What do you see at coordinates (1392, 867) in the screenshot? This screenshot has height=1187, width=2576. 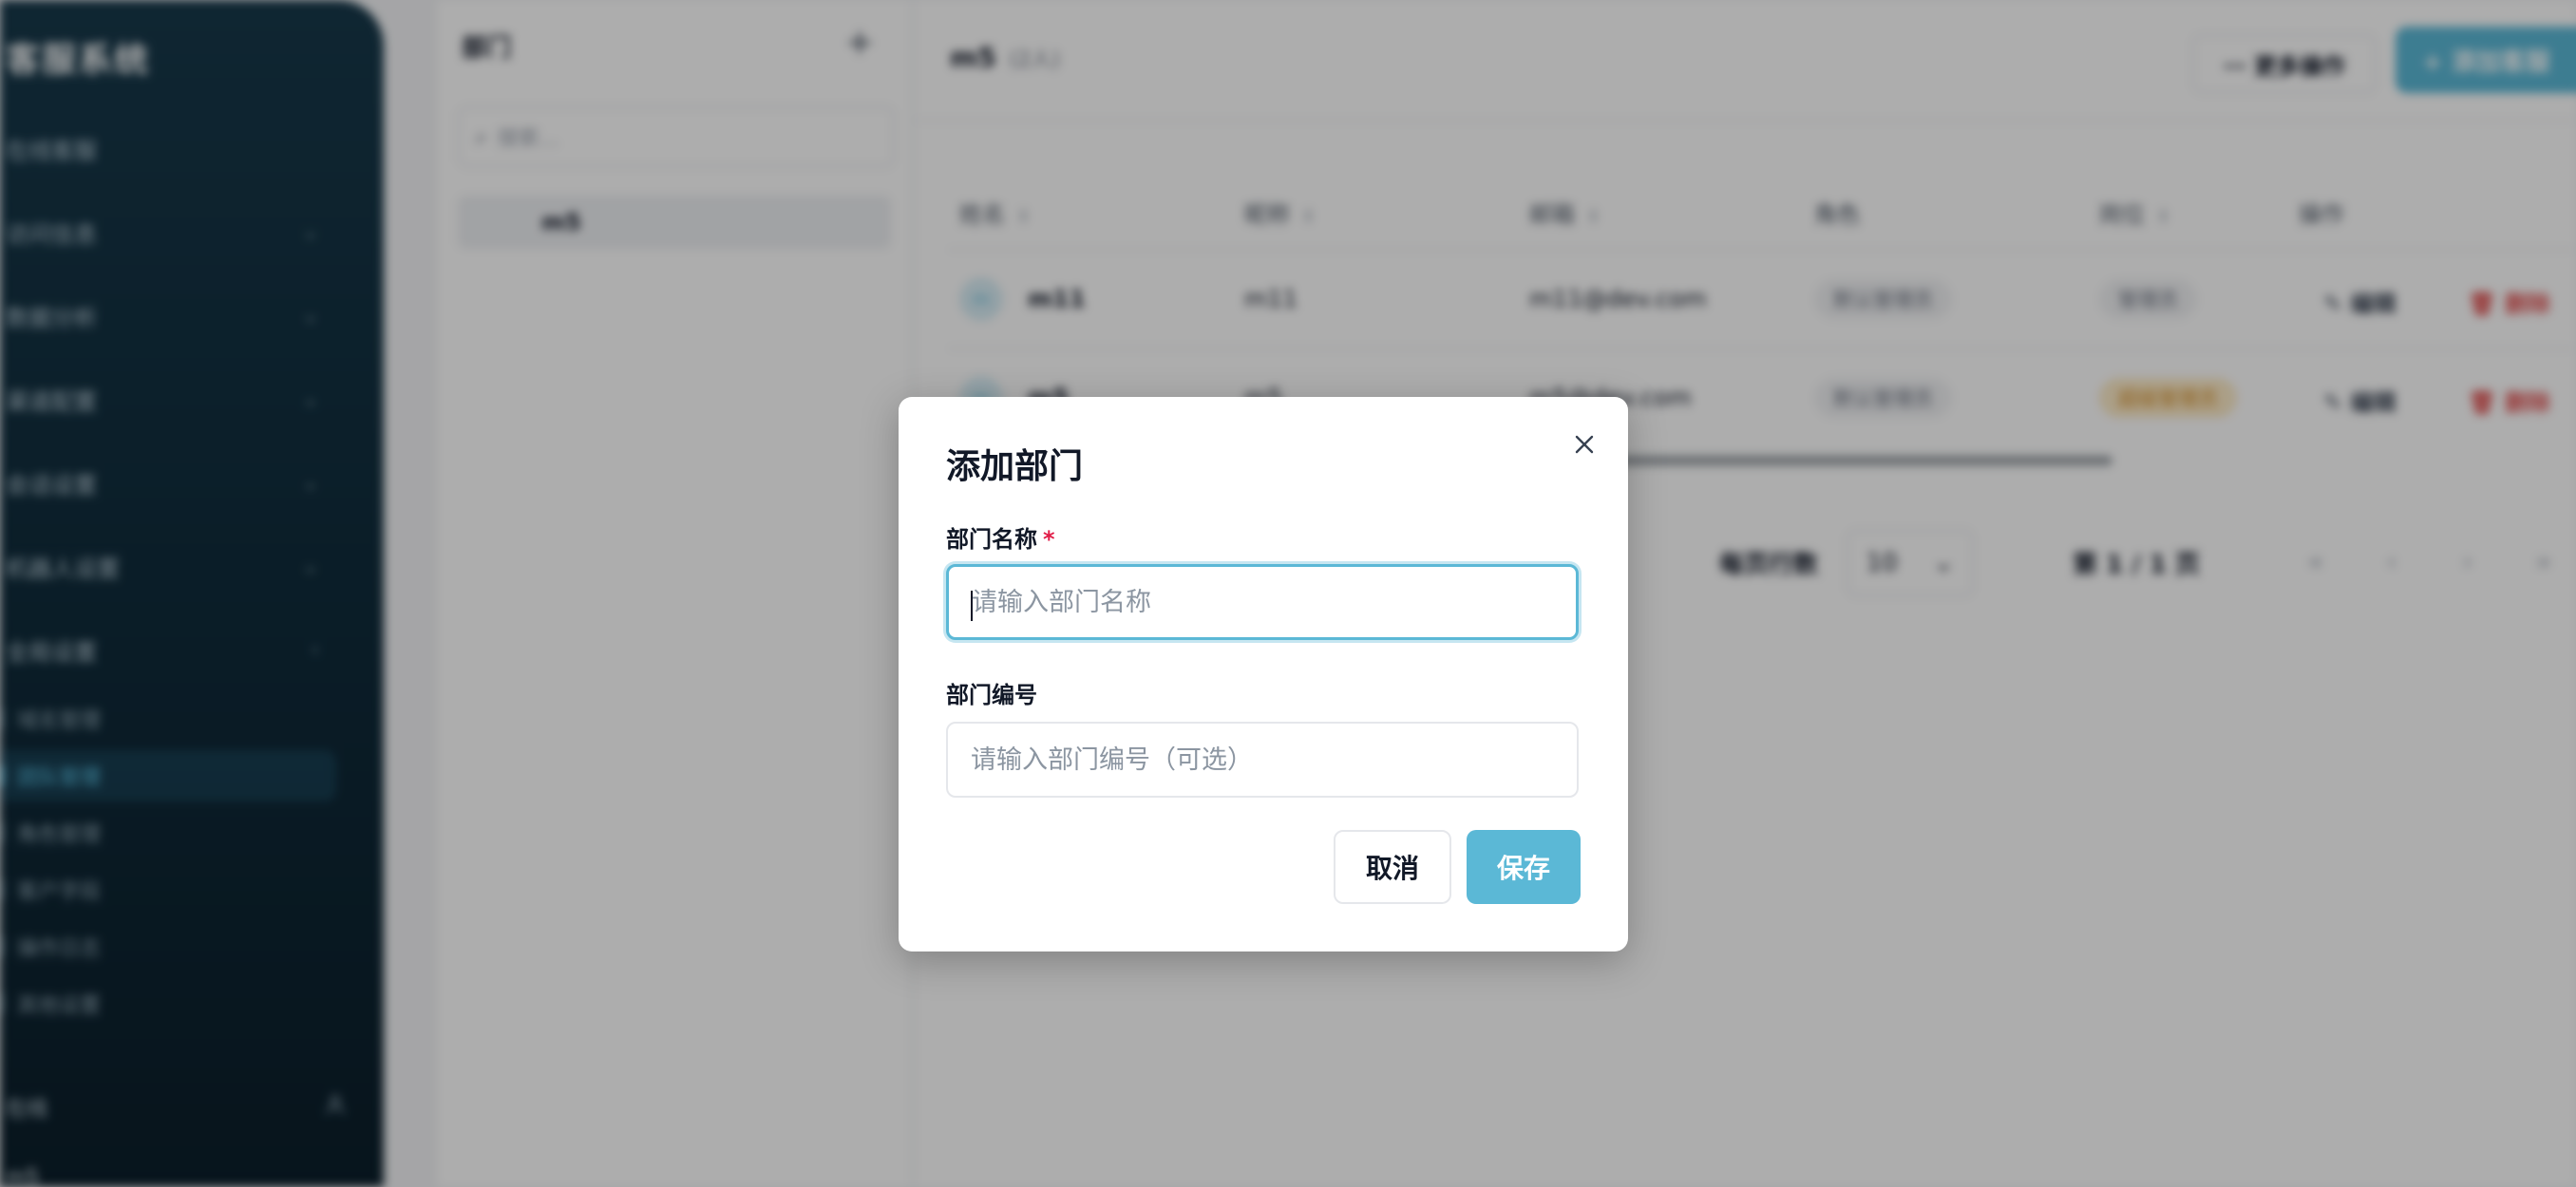 I see `cancel-button: 取消` at bounding box center [1392, 867].